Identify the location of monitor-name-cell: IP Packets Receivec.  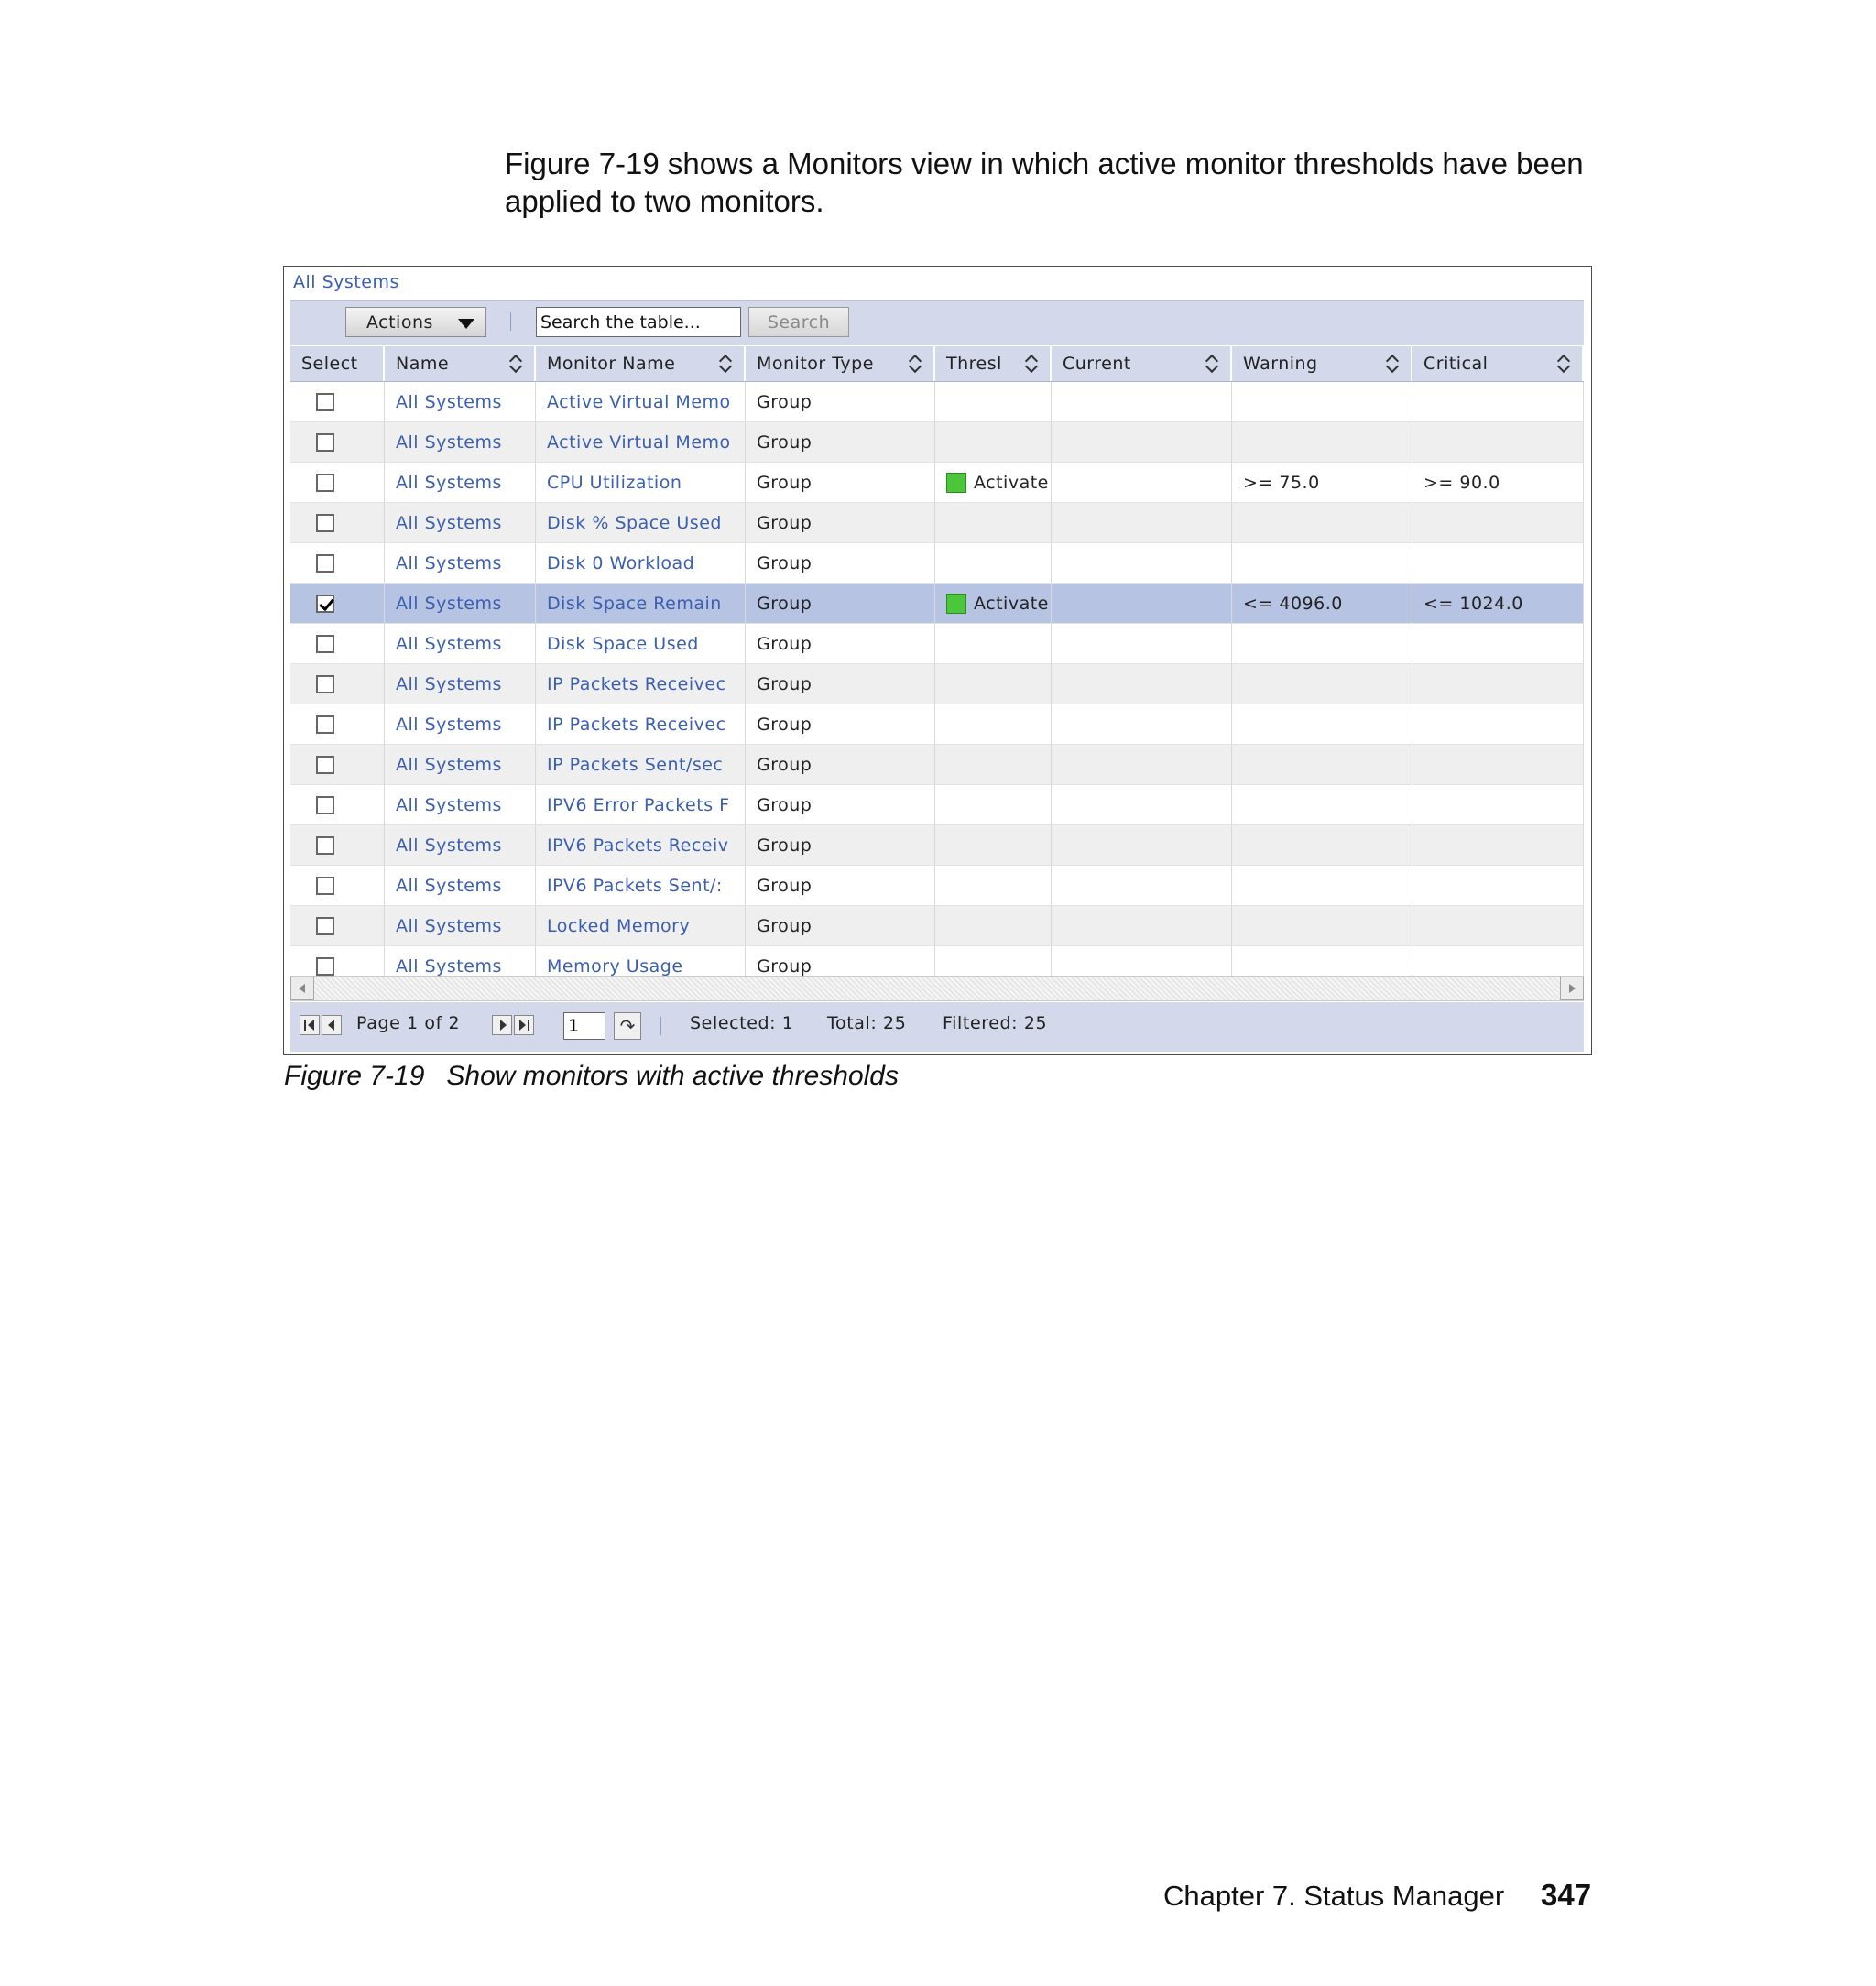
(641, 724).